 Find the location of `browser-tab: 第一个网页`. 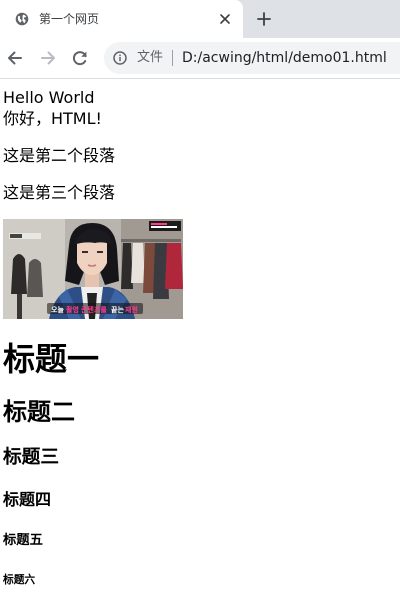

browser-tab: 第一个网页 is located at coordinates (121, 19).